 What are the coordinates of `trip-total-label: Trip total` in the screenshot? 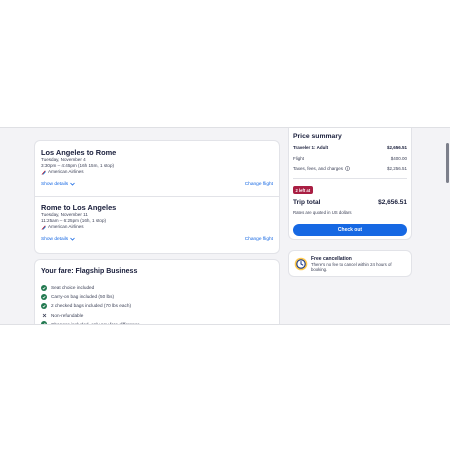 It's located at (307, 202).